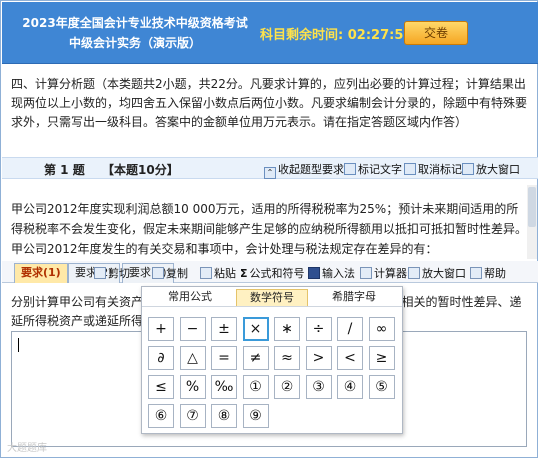  I want to click on exam-title-line2: 中级会计实务（演示版）, so click(134, 43).